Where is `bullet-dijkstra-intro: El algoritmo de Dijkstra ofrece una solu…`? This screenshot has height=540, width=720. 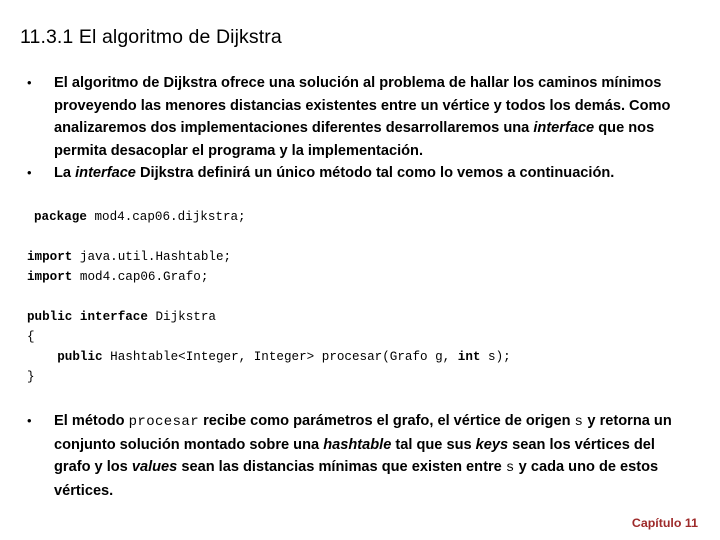 bullet-dijkstra-intro: El algoritmo de Dijkstra ofrece una solu… is located at coordinates (373, 117).